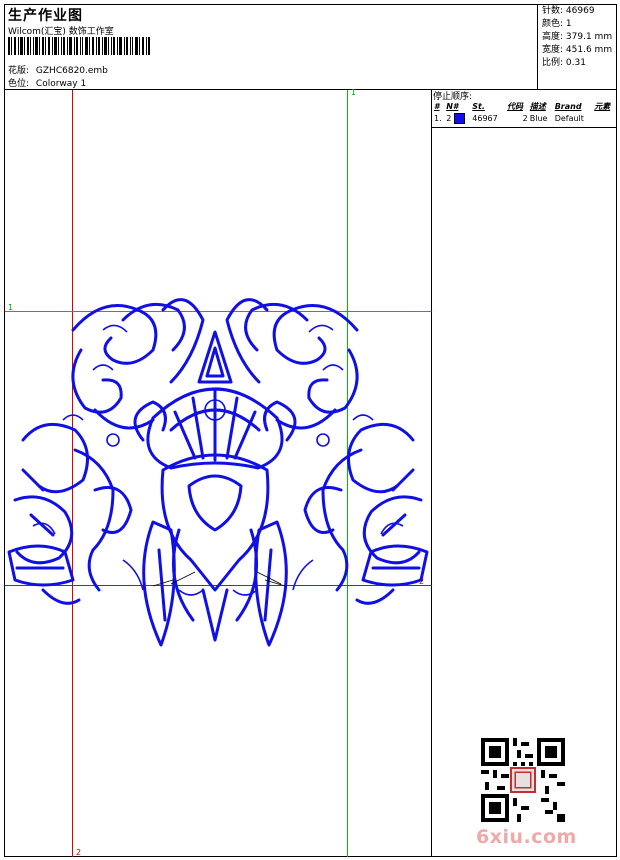 This screenshot has width=620, height=860. I want to click on table-divider, so click(524, 127).